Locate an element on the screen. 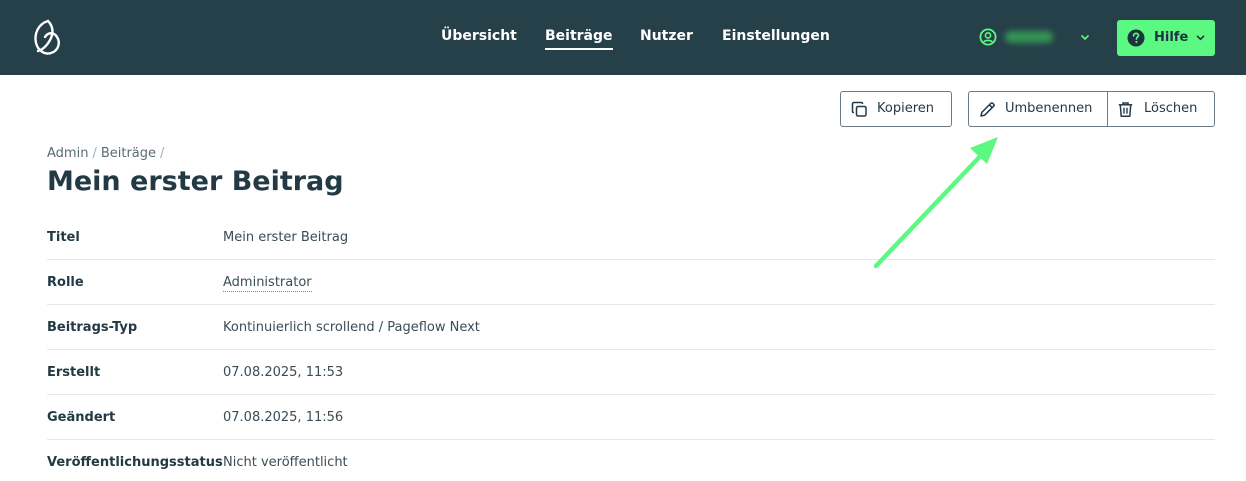  detail-value: Kontinuierlich scrollend / Pageflow Next is located at coordinates (351, 327).